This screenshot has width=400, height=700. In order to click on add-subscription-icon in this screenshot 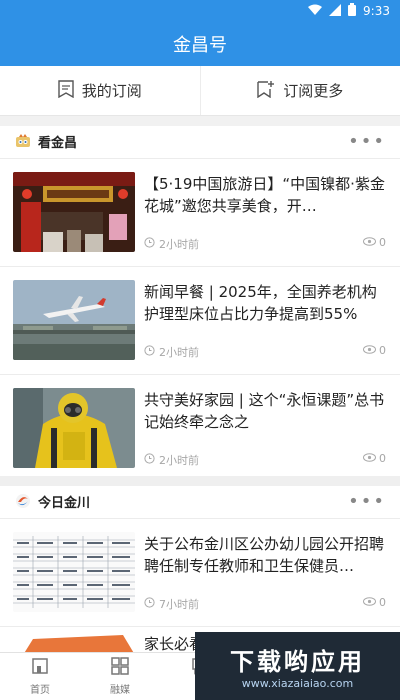, I will do `click(266, 91)`.